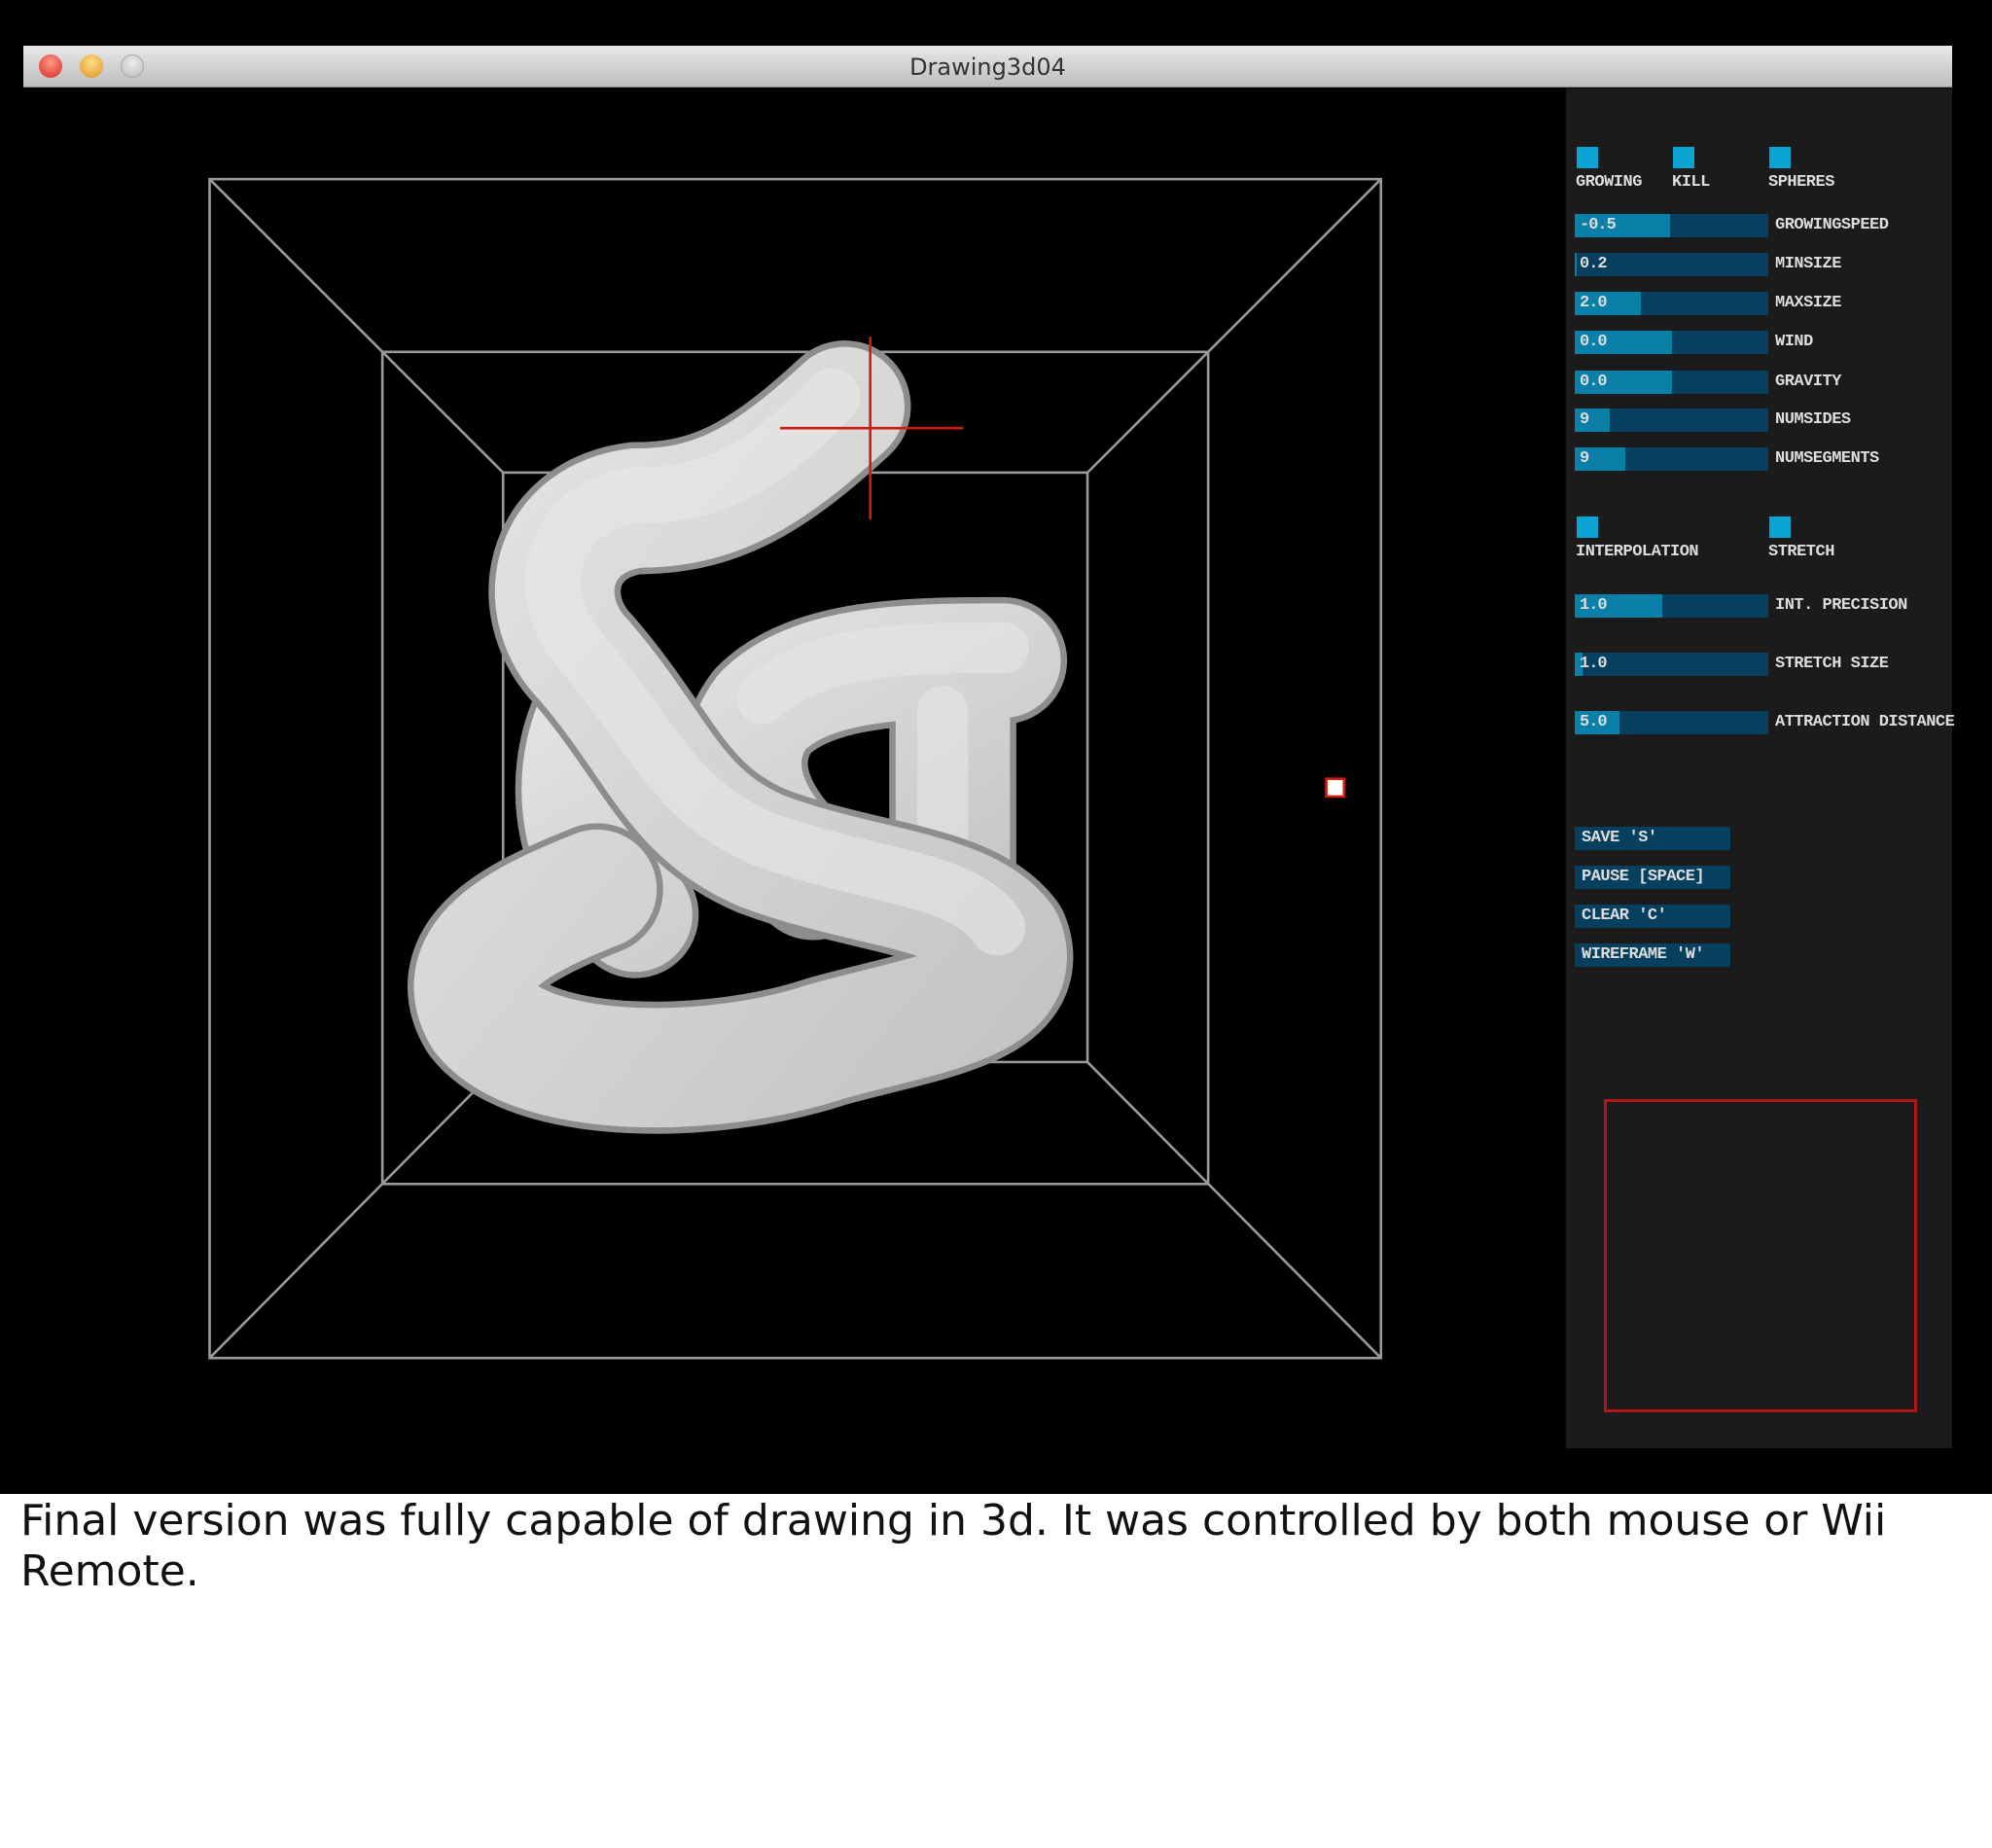 This screenshot has width=1992, height=1848. Describe the element at coordinates (1808, 303) in the screenshot. I see `maxsize-label: MAXSIZE` at that location.